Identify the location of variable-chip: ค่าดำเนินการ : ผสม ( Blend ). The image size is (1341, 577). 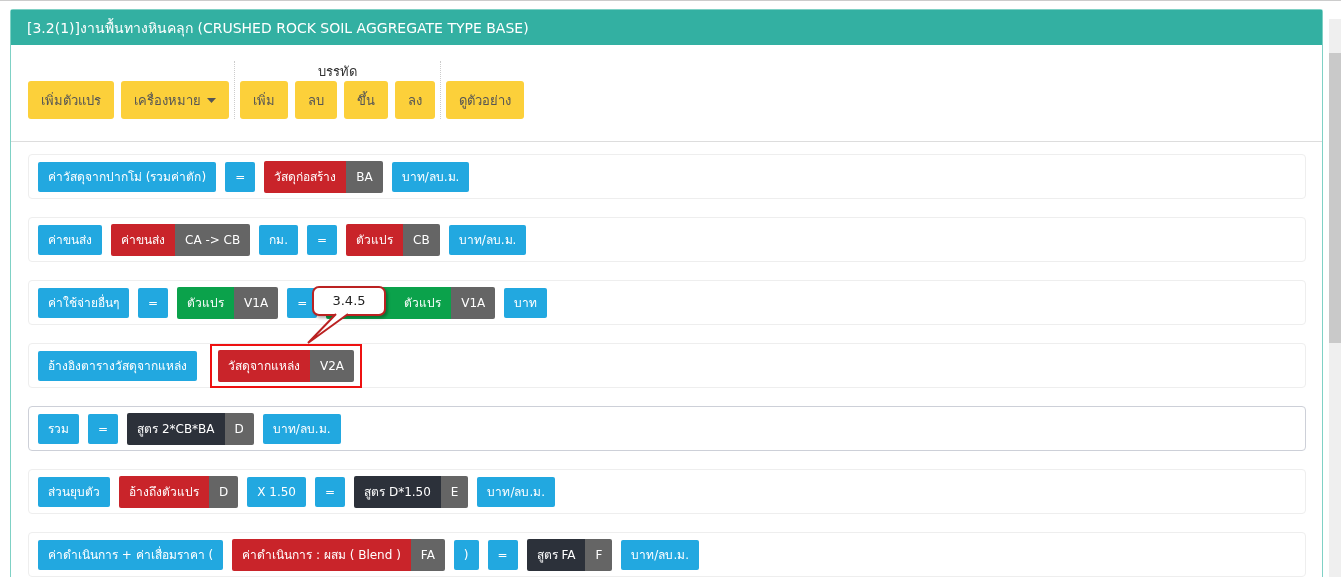
(321, 554).